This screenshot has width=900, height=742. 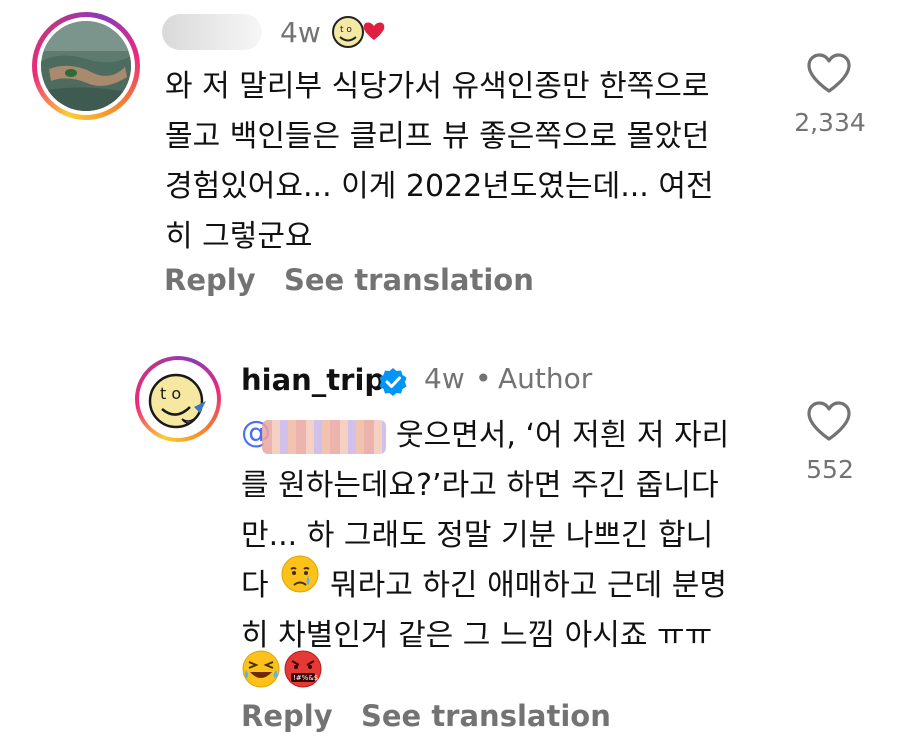 I want to click on crying-face-icon, so click(x=300, y=576).